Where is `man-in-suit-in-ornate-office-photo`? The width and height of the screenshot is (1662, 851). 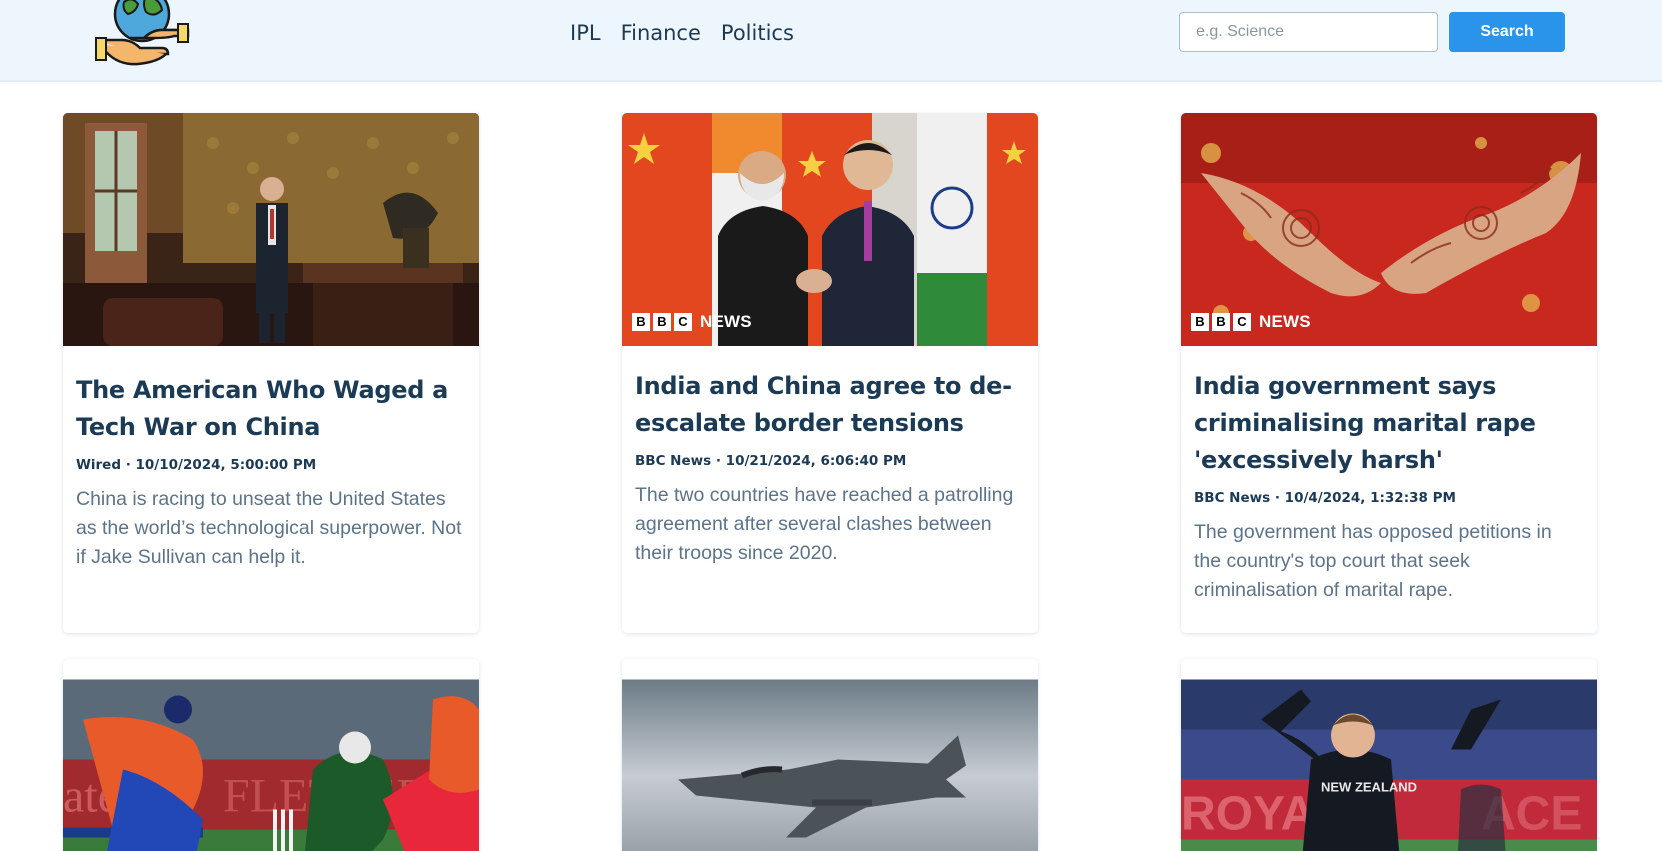 man-in-suit-in-ornate-office-photo is located at coordinates (271, 229).